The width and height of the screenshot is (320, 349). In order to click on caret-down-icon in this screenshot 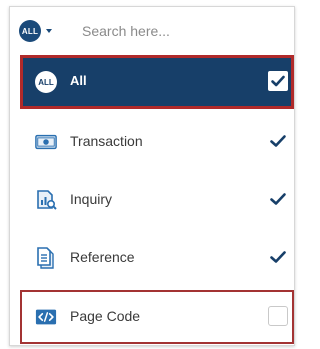, I will do `click(49, 31)`.